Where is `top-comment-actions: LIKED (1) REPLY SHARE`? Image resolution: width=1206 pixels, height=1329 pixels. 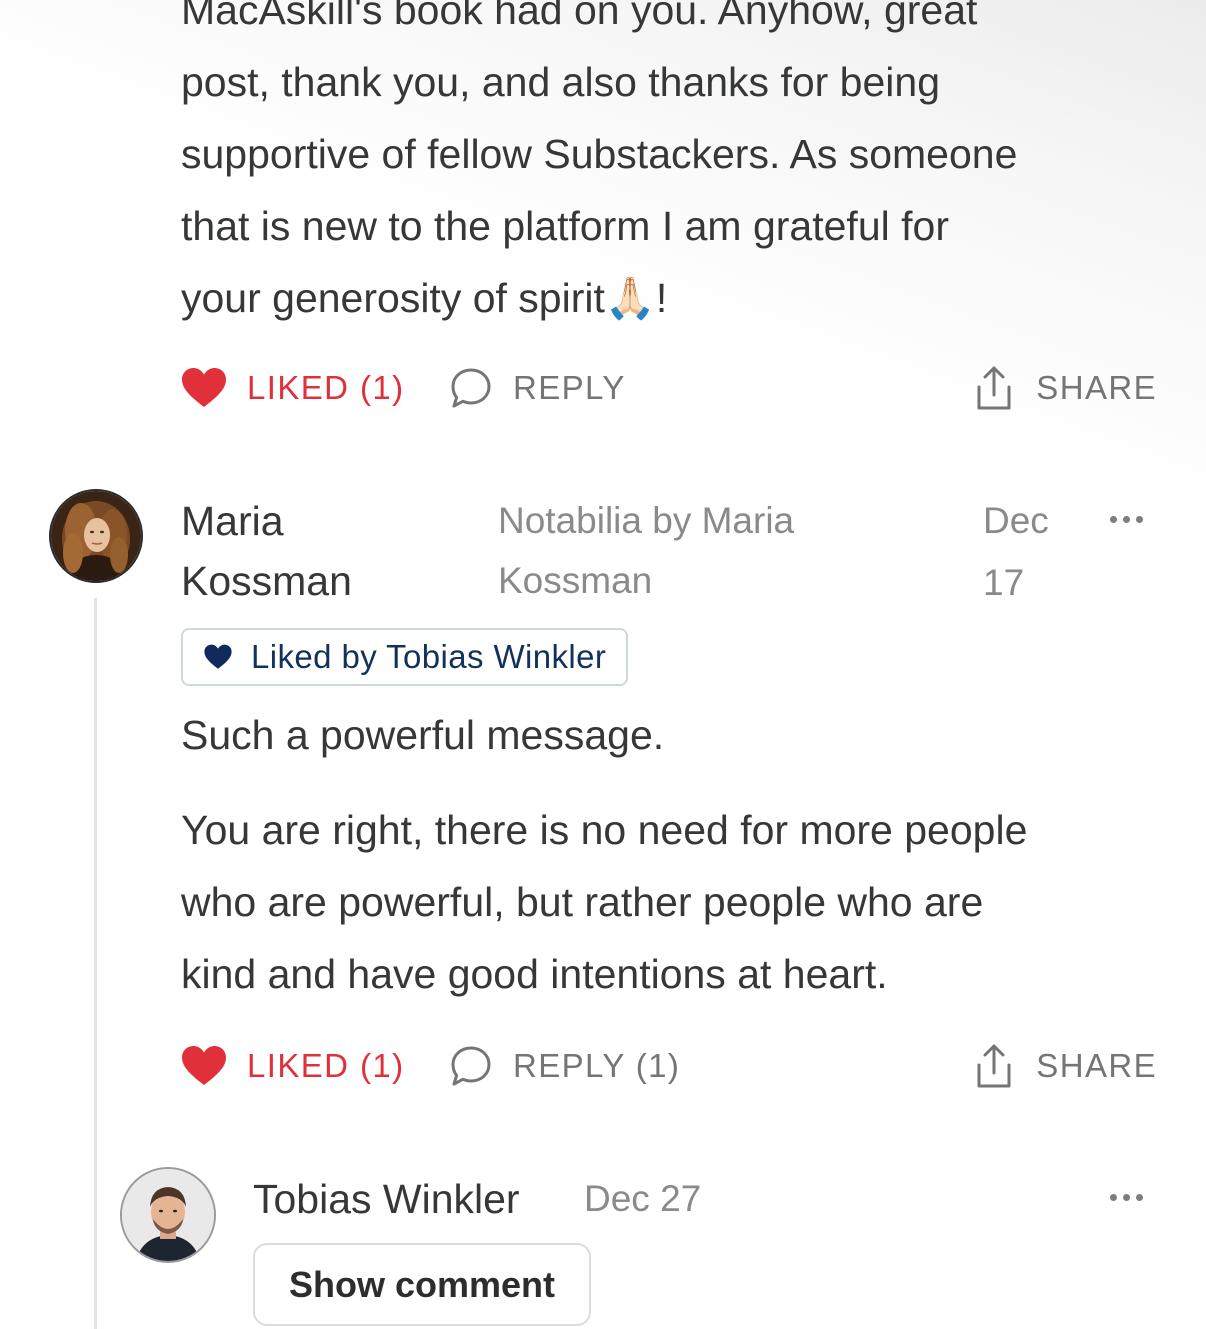
top-comment-actions: LIKED (1) REPLY SHARE is located at coordinates (669, 388).